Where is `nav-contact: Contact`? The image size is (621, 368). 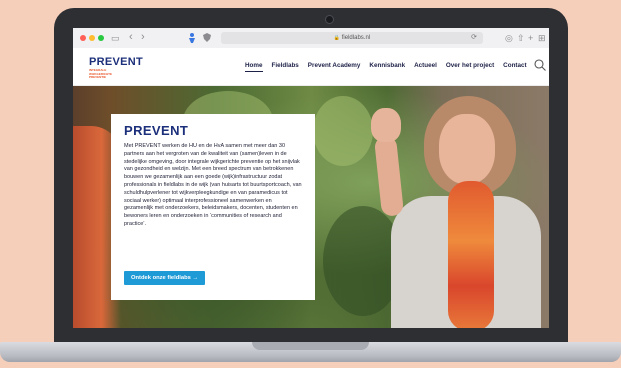
nav-contact: Contact is located at coordinates (514, 67).